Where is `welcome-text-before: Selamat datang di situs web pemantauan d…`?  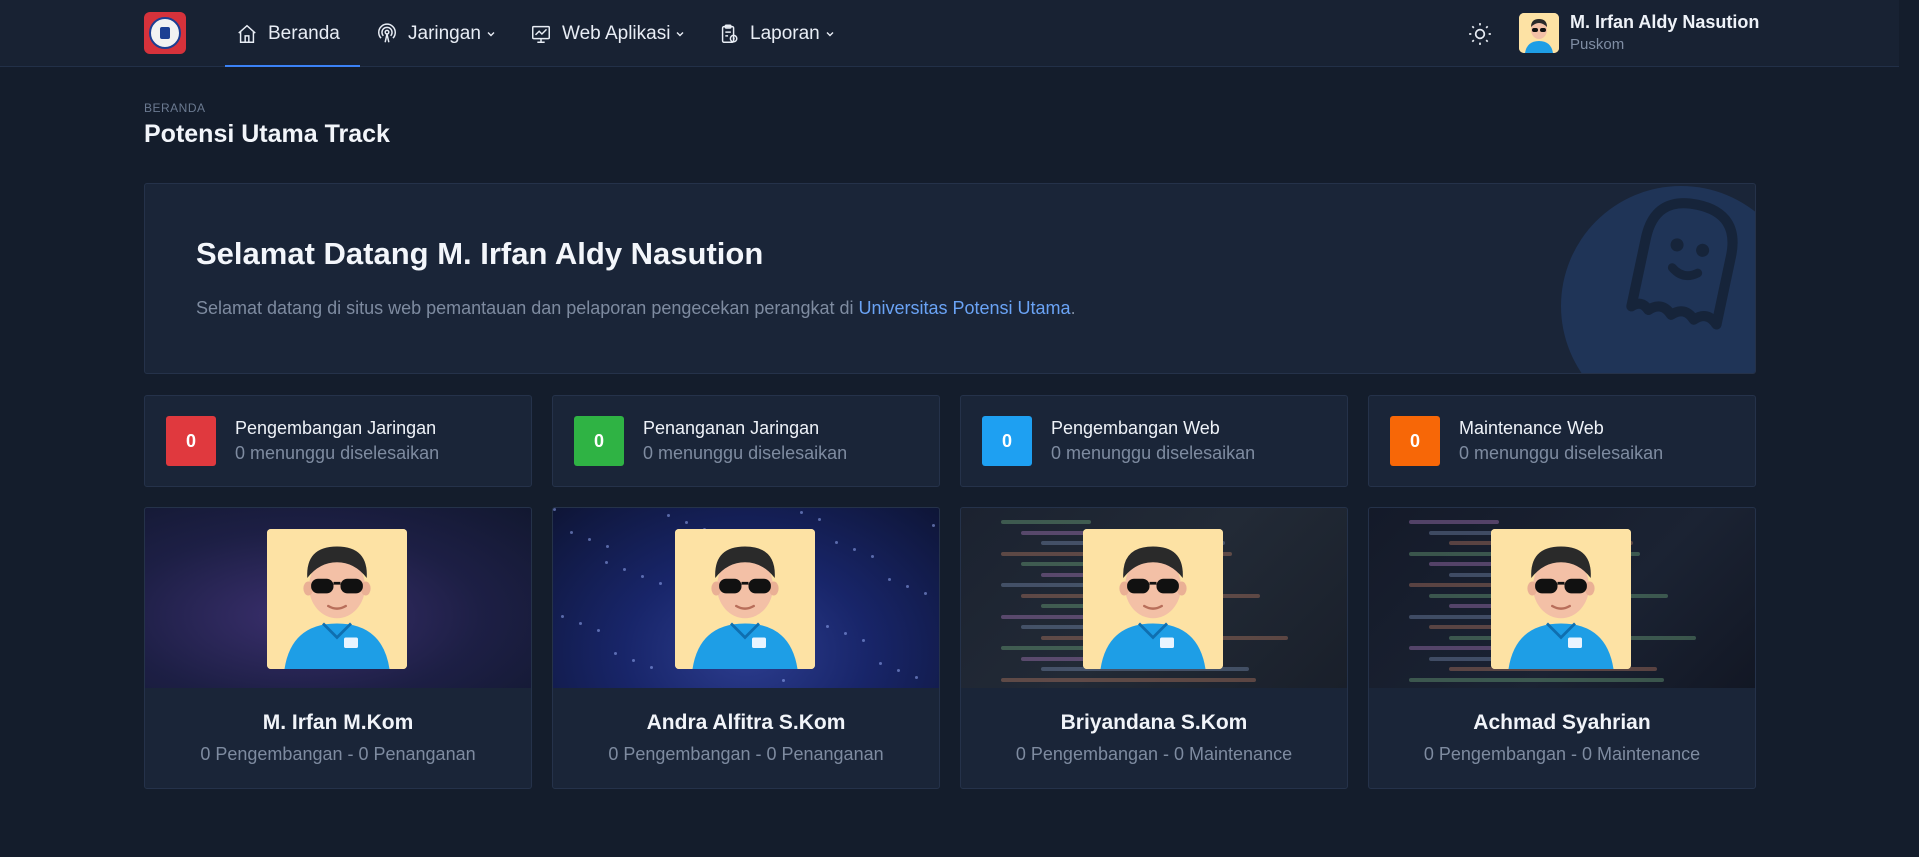
welcome-text-before: Selamat datang di situs web pemantauan d… is located at coordinates (527, 308).